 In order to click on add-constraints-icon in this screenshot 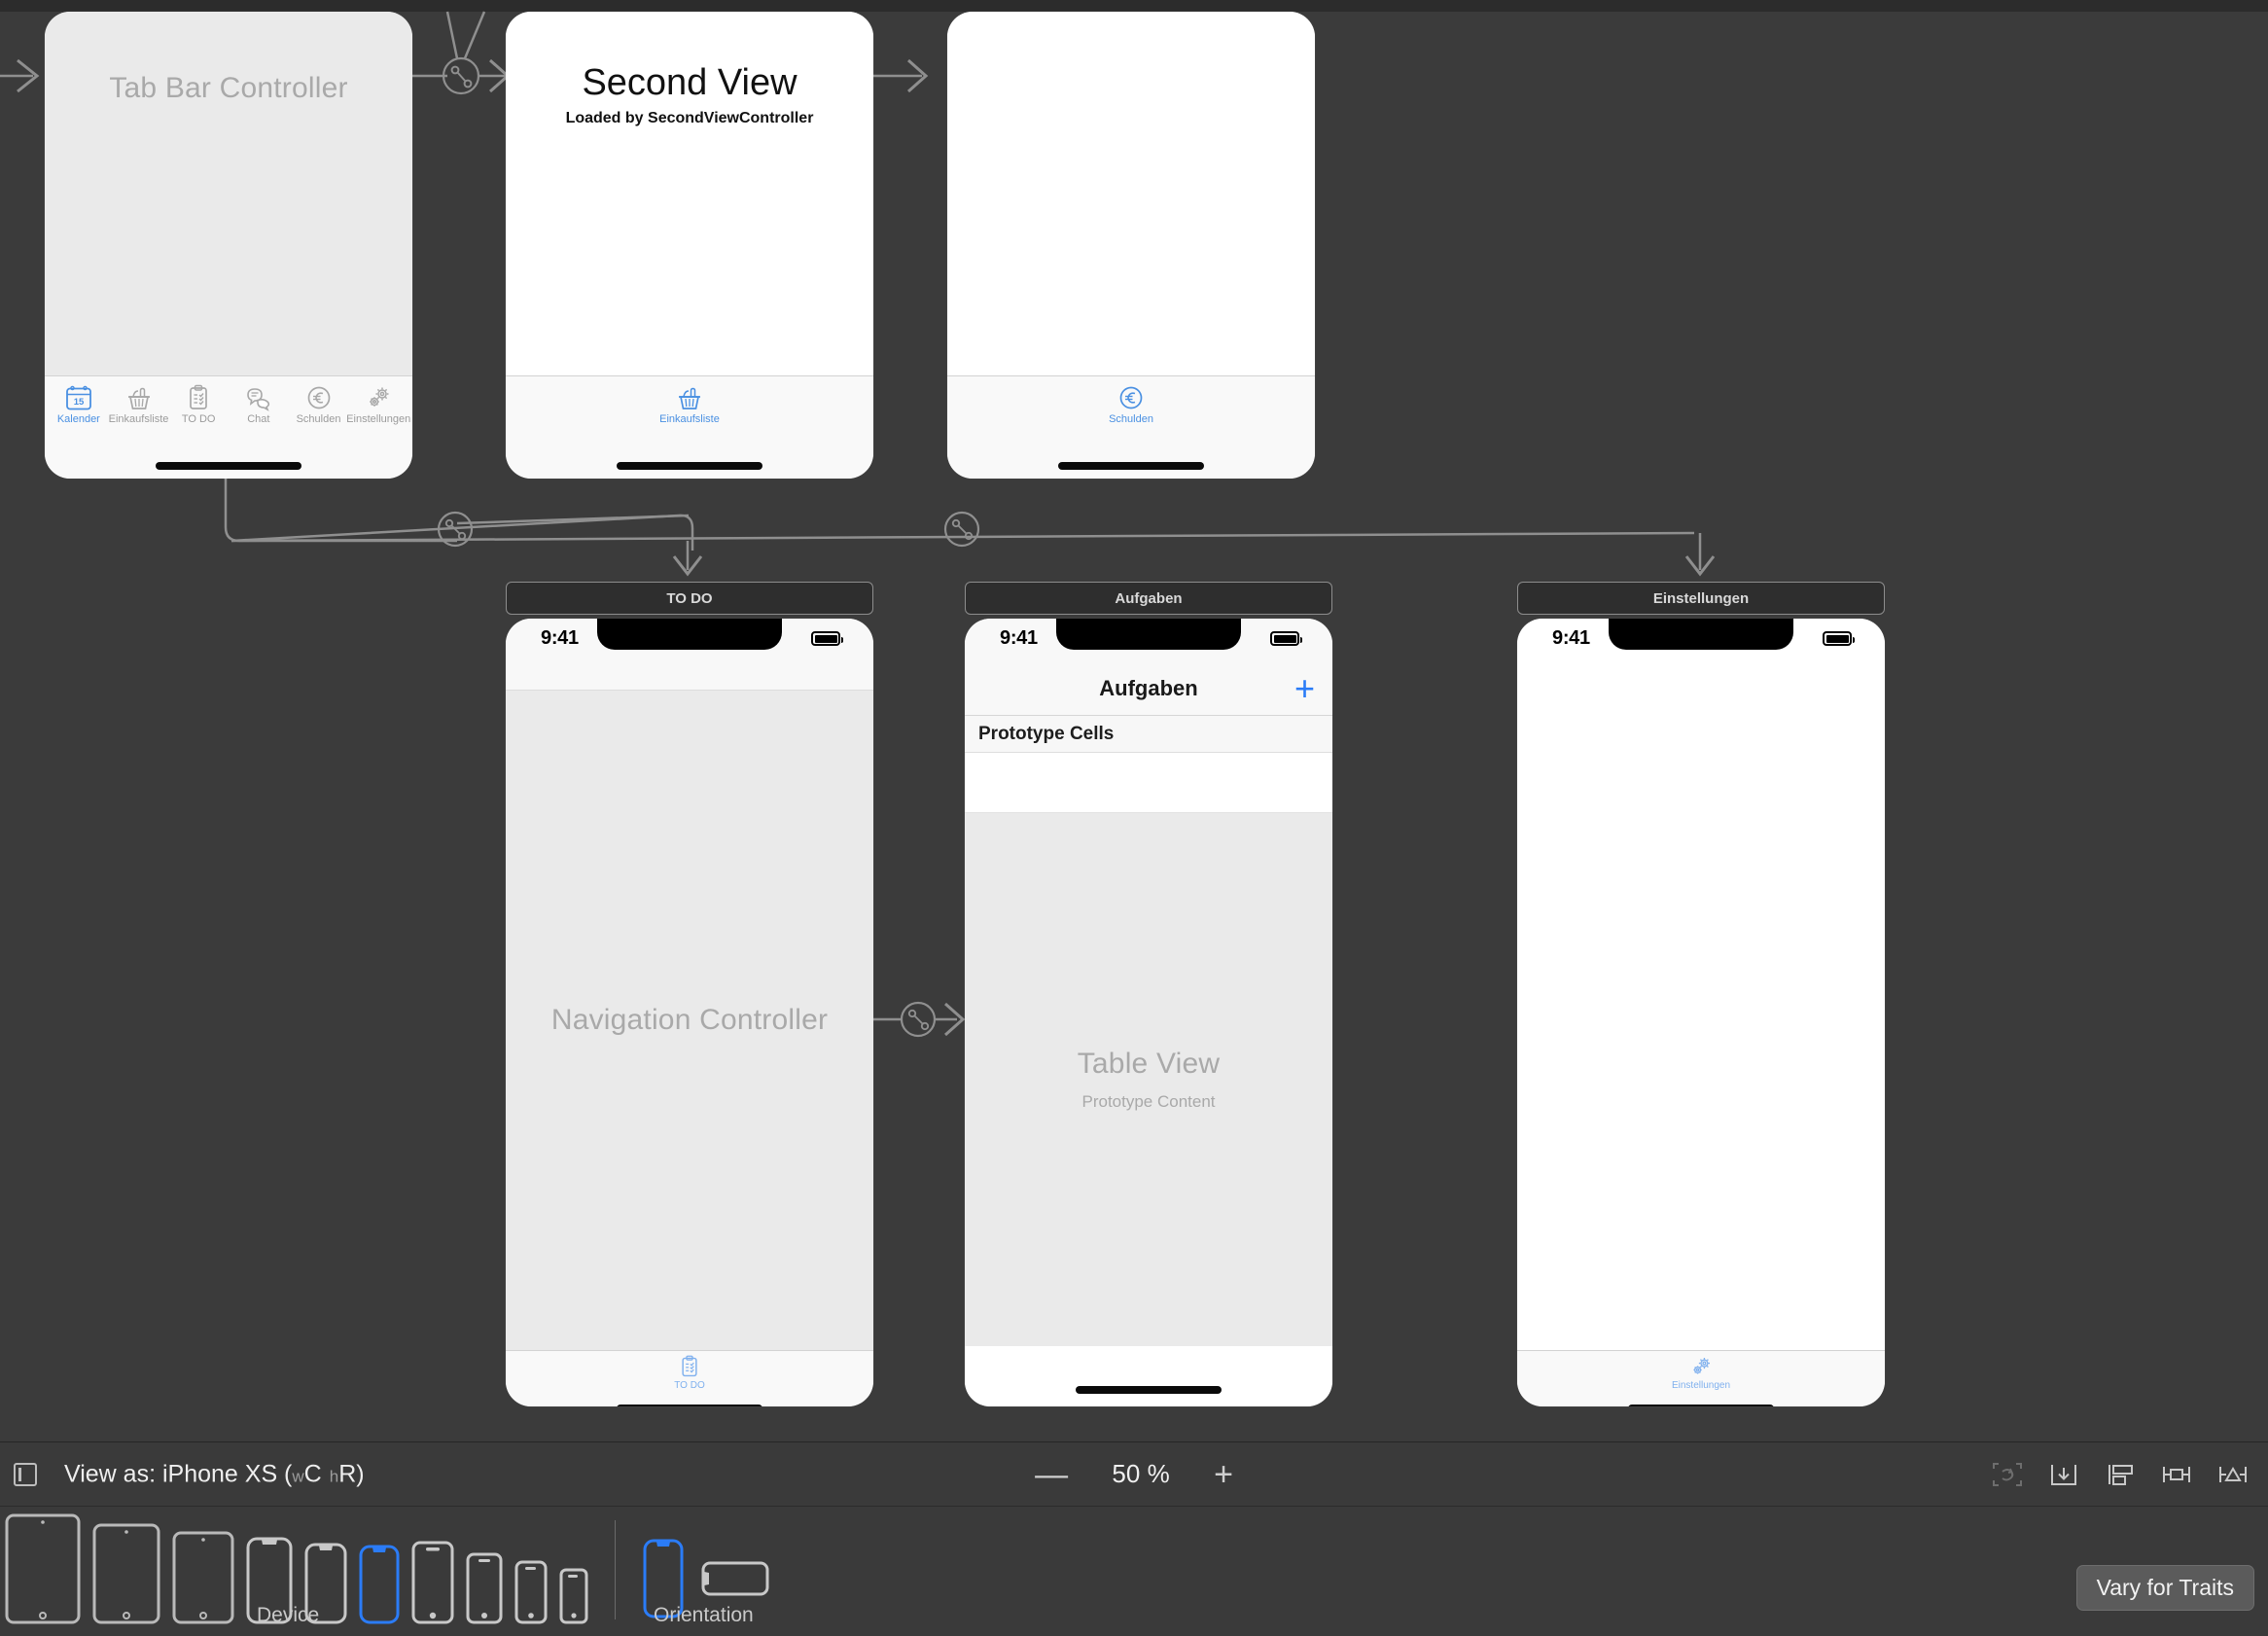, I will do `click(2176, 1474)`.